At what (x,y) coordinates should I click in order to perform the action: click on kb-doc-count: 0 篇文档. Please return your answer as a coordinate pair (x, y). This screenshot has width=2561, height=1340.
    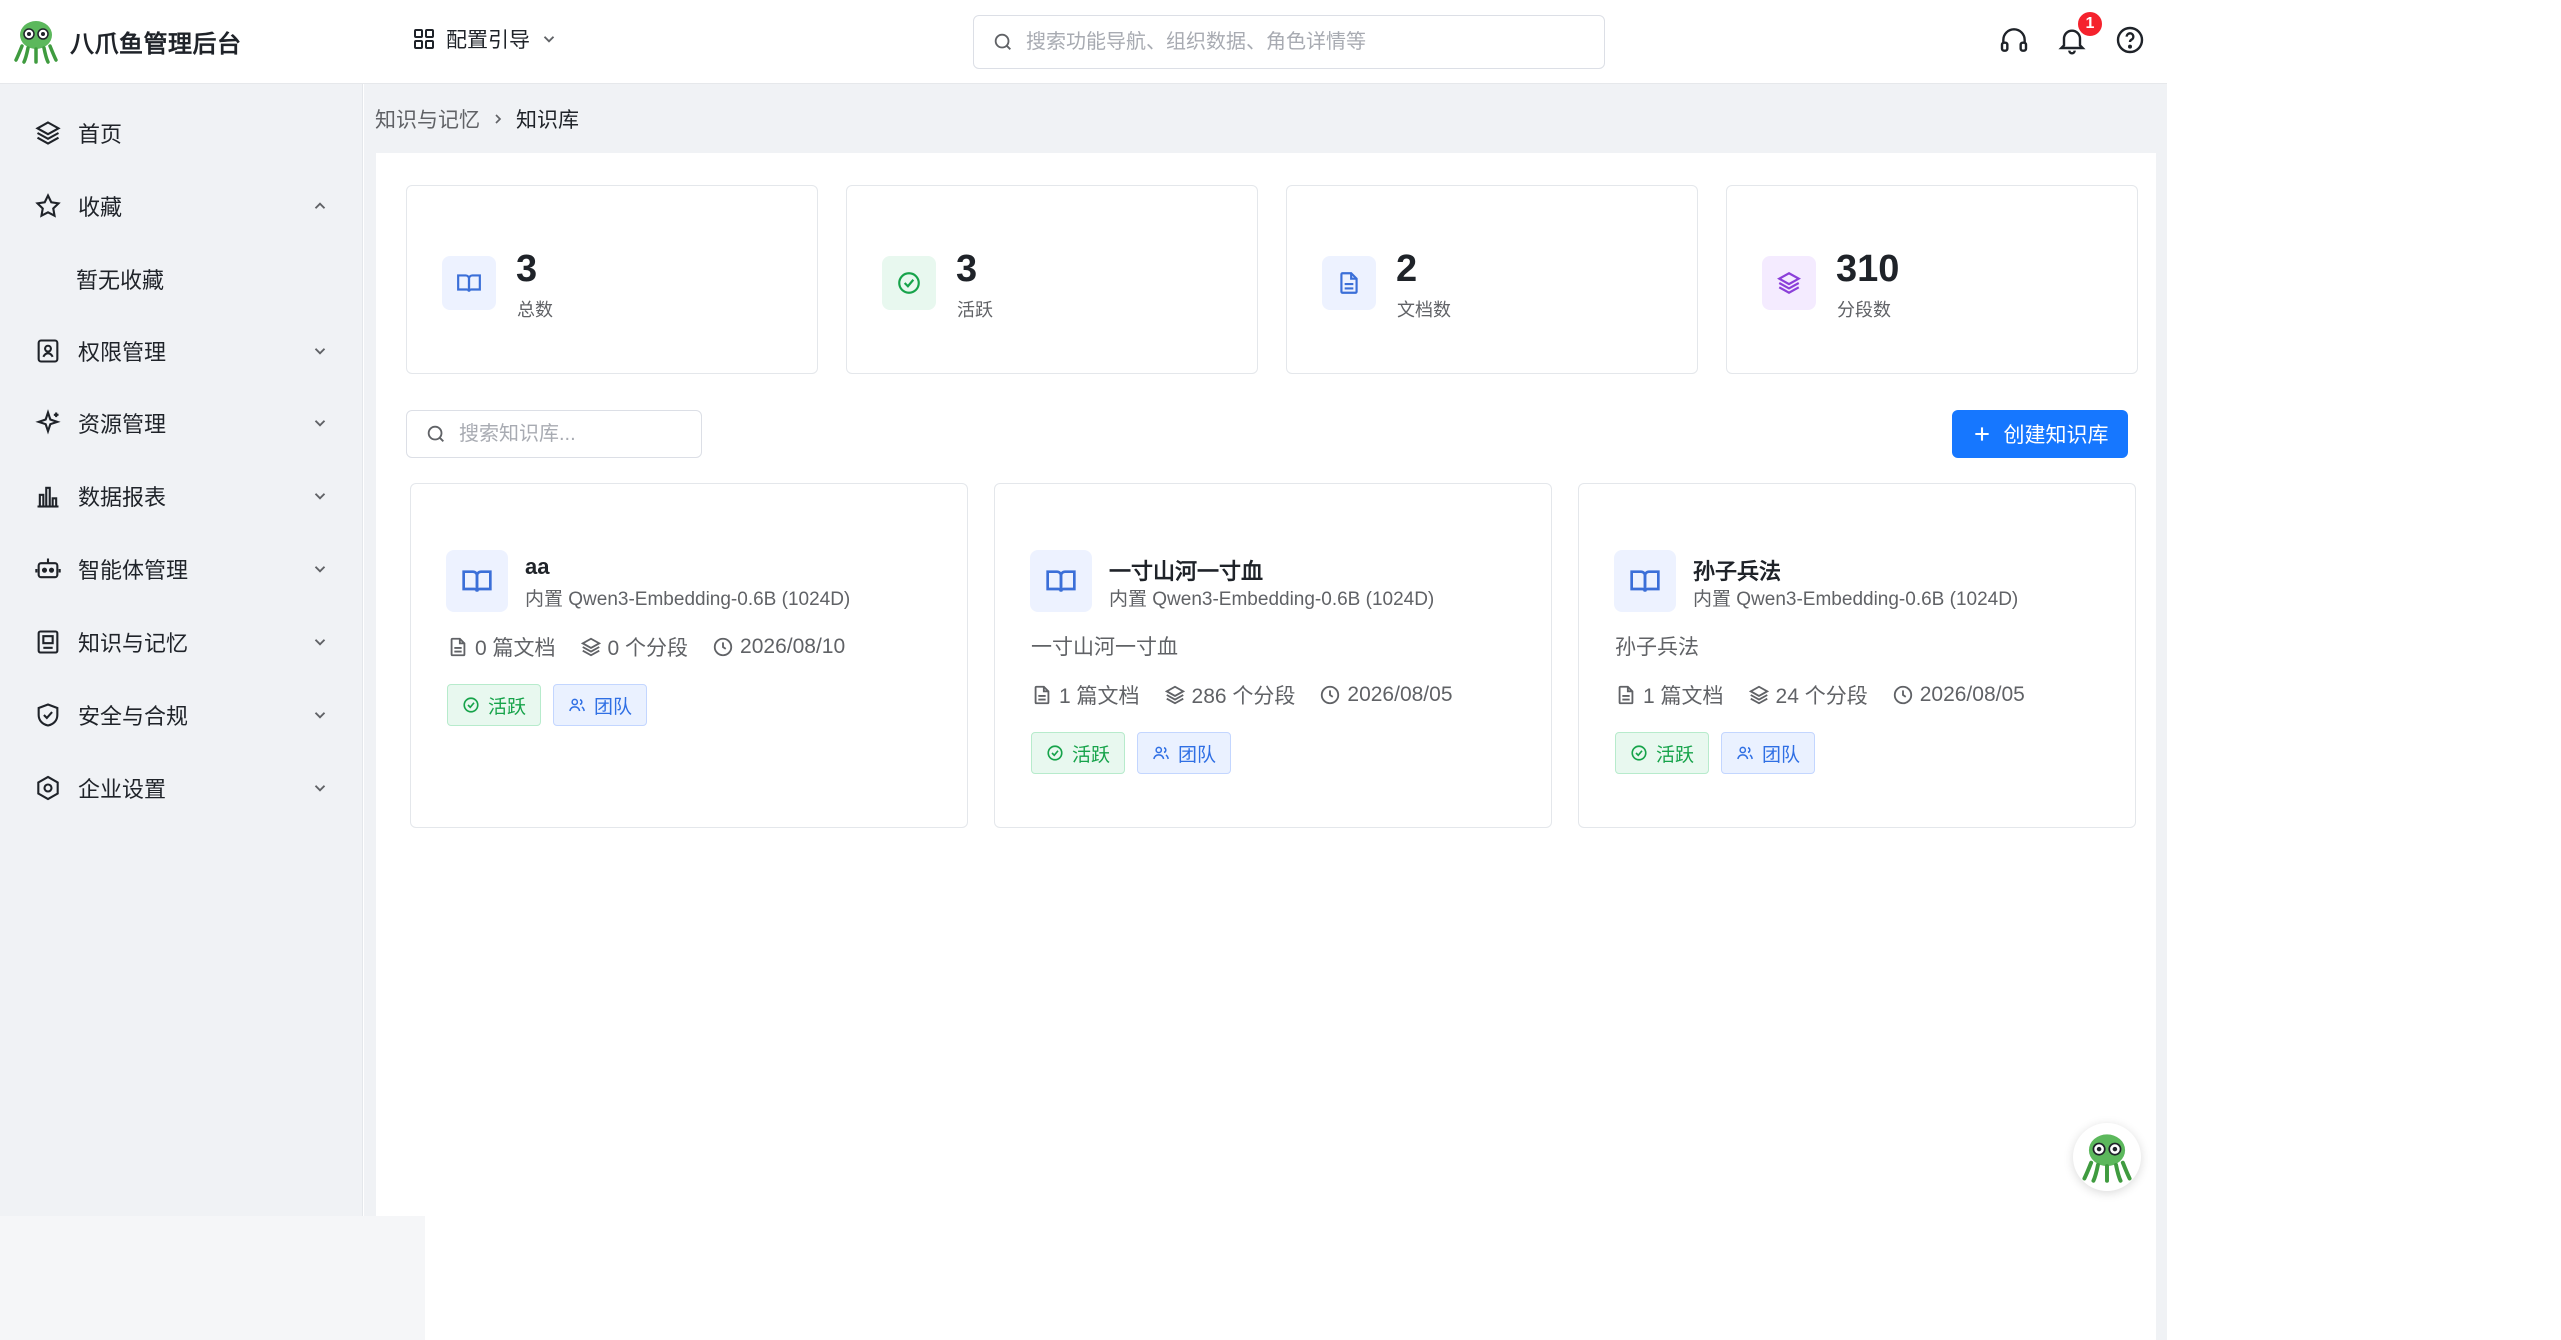
    Looking at the image, I should click on (501, 647).